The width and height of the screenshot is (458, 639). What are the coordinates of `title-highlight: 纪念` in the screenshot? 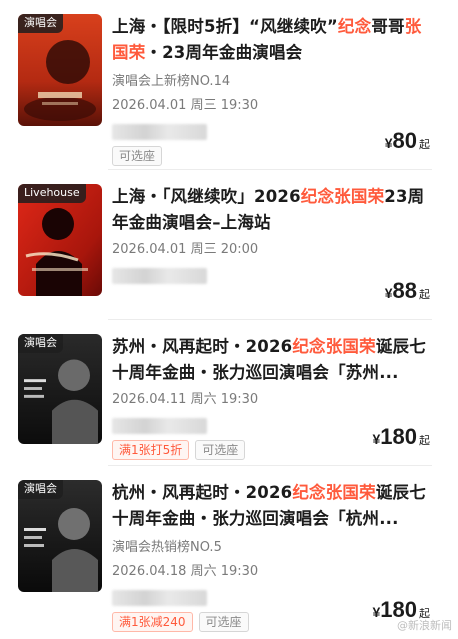 It's located at (354, 26).